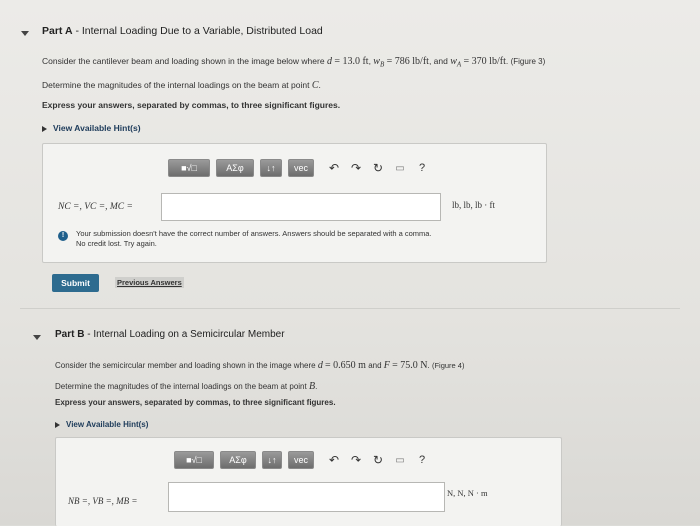 The width and height of the screenshot is (700, 526). What do you see at coordinates (351, 61) in the screenshot?
I see `part-a-d-val: = 13.0 ft` at bounding box center [351, 61].